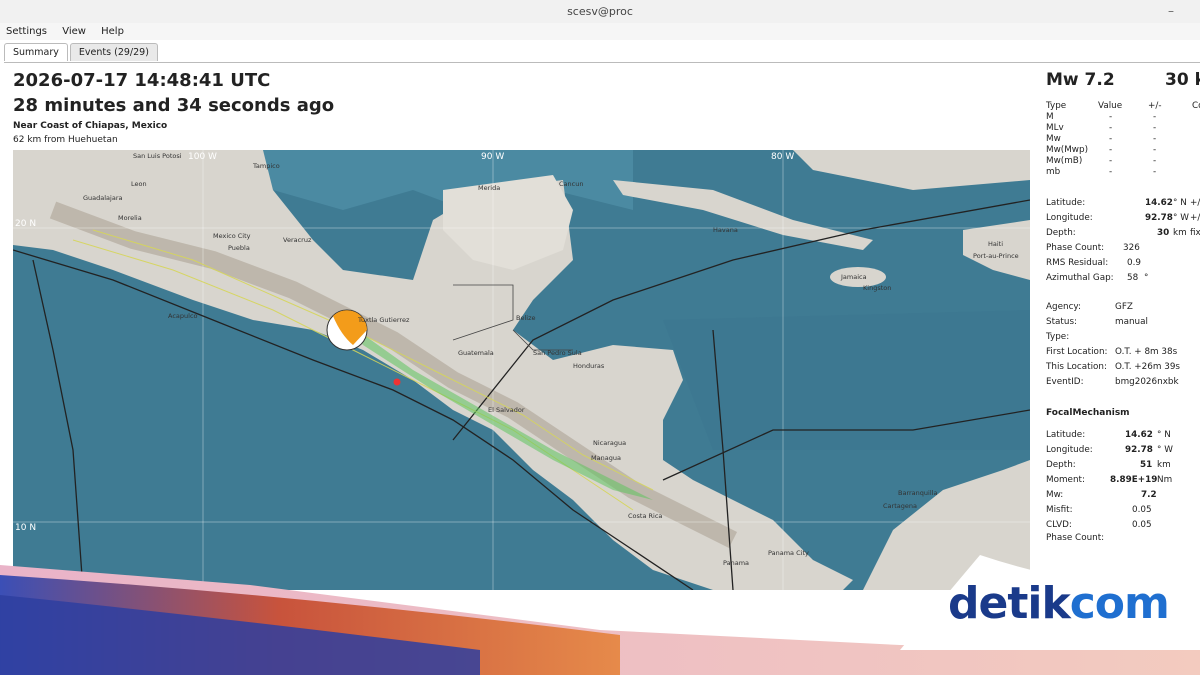  I want to click on place-label: Cancun, so click(571, 184).